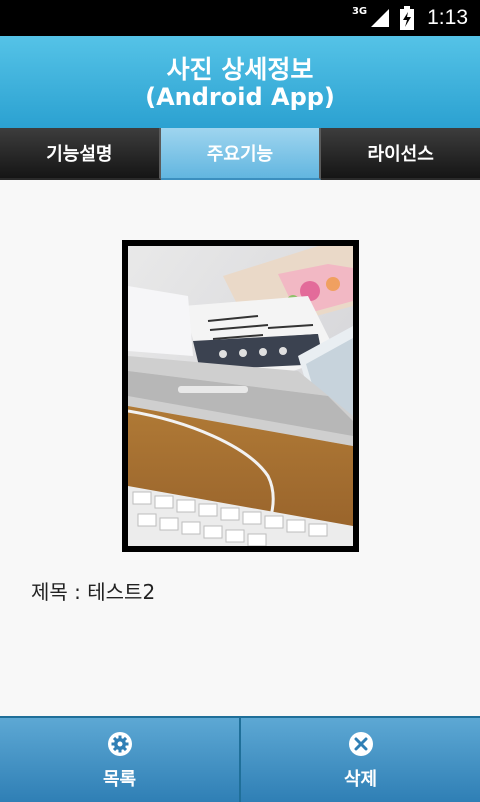 The image size is (480, 802). What do you see at coordinates (360, 779) in the screenshot?
I see `delete-button-label: 삭제` at bounding box center [360, 779].